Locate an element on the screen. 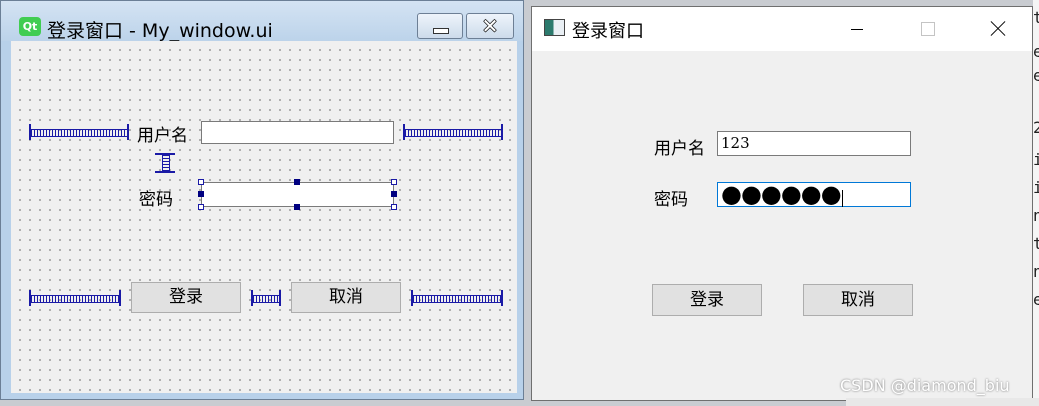 Image resolution: width=1039 pixels, height=406 pixels. csdn-watermark: CSDN @diamond_biu is located at coordinates (925, 385).